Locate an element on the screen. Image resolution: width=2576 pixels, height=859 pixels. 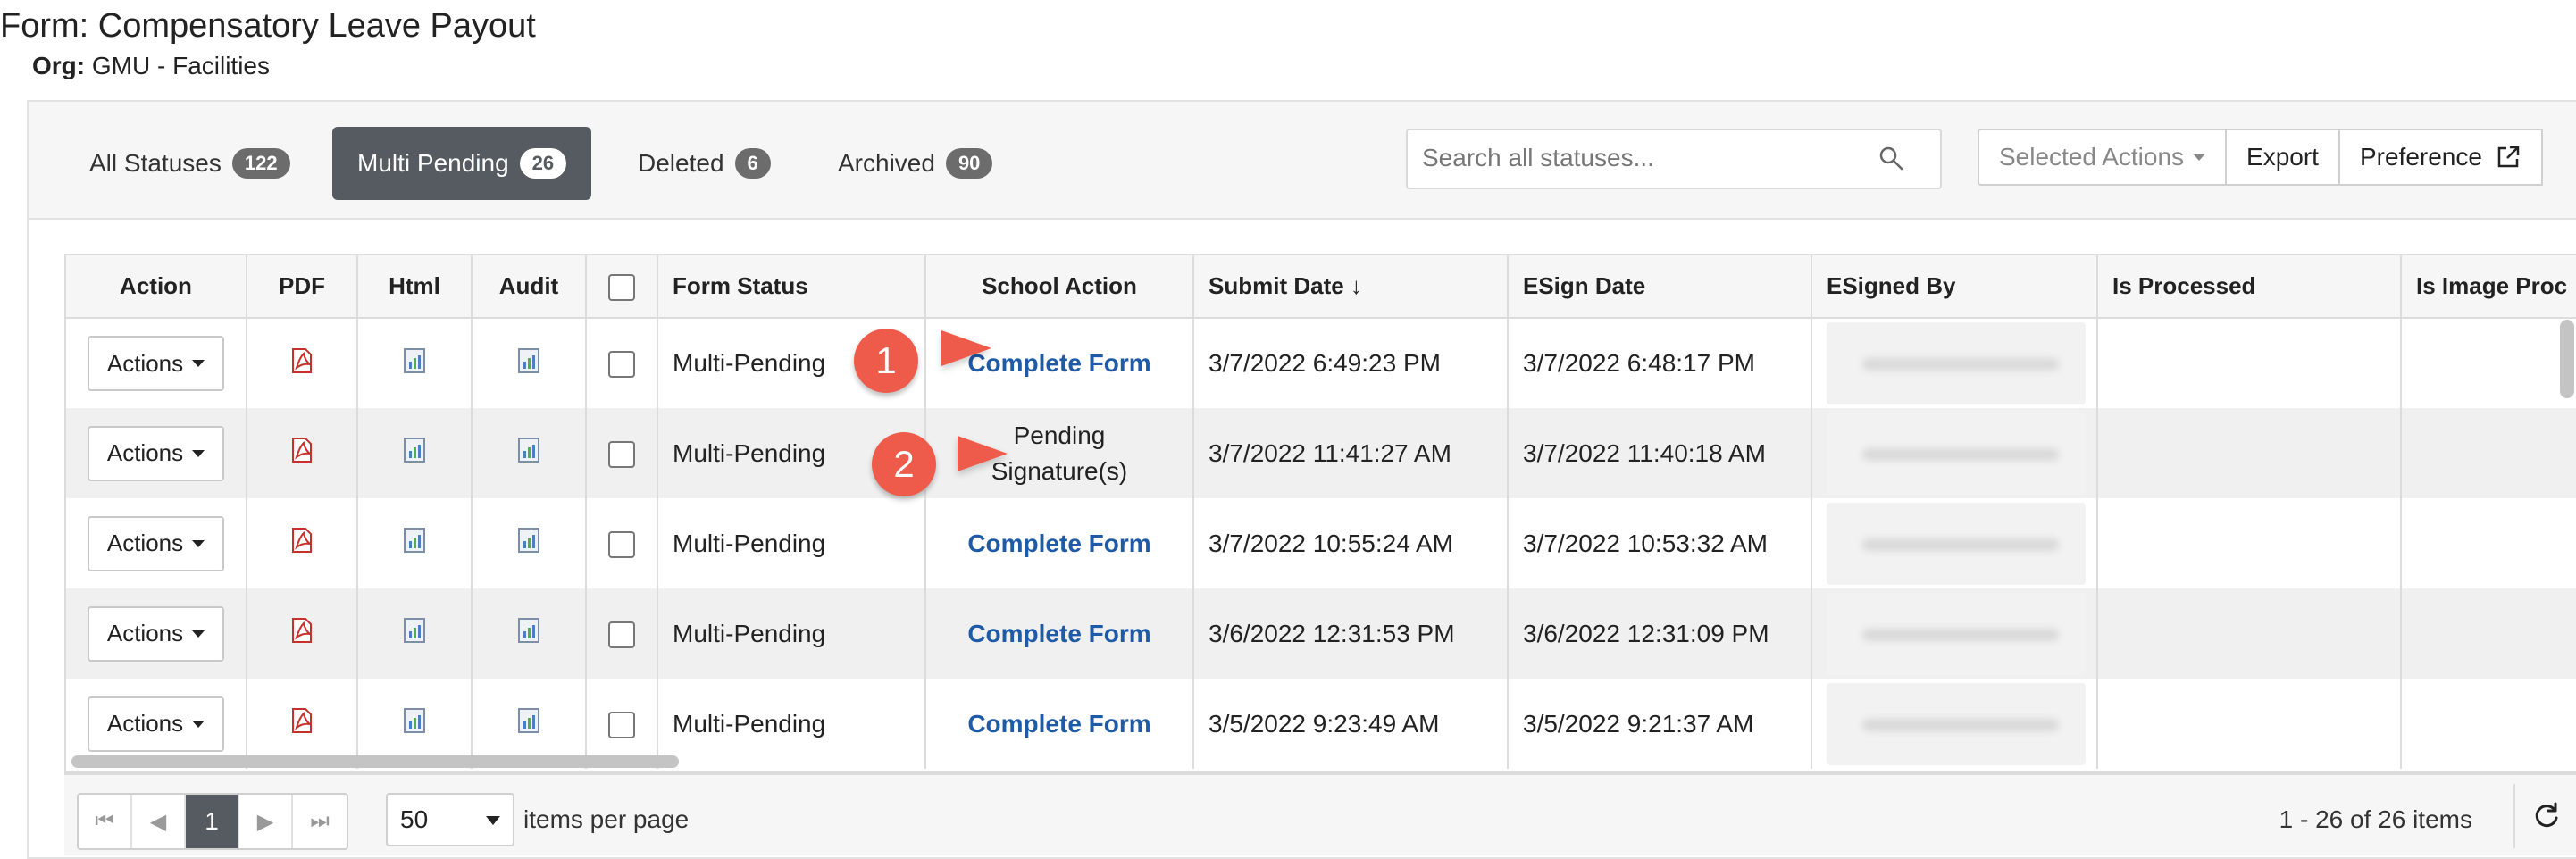
per-page-select: 50 is located at coordinates (450, 819).